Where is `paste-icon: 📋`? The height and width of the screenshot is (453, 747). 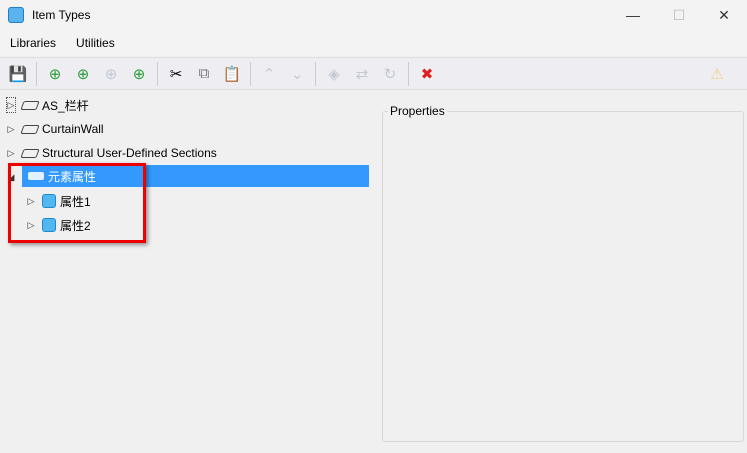 paste-icon: 📋 is located at coordinates (232, 74).